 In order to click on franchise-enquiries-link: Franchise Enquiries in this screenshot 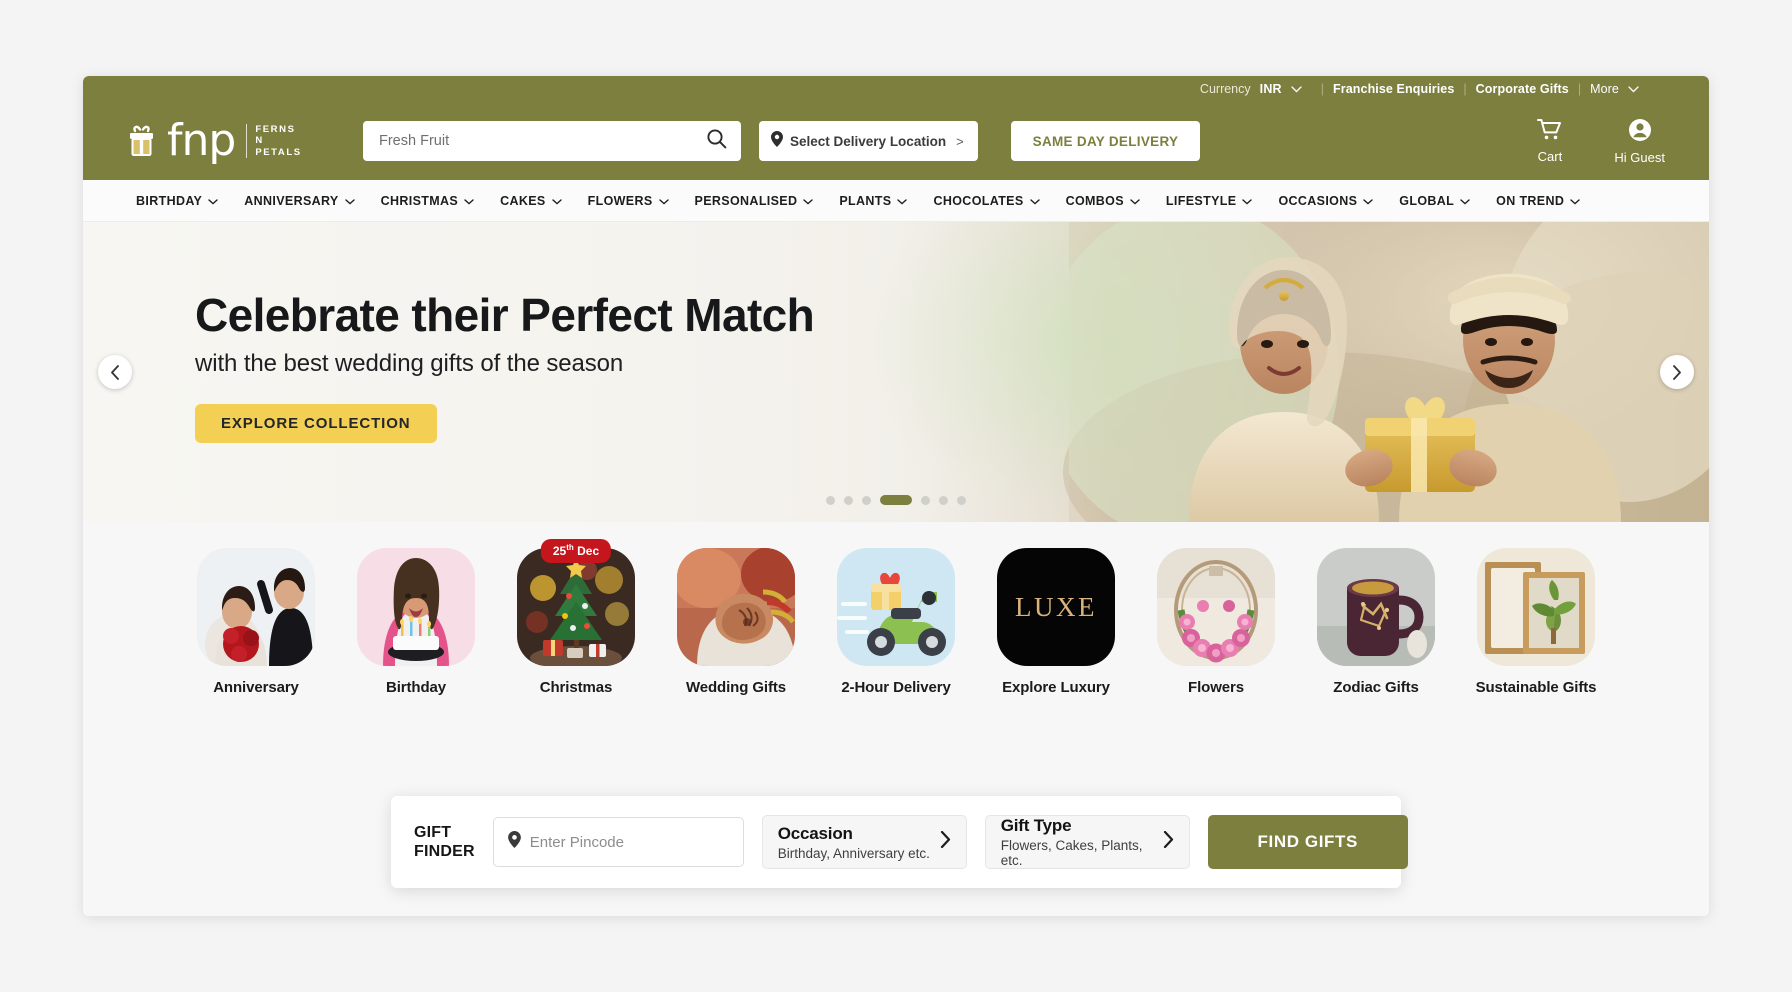, I will do `click(1393, 89)`.